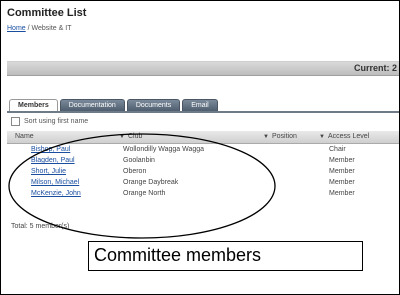  What do you see at coordinates (33, 105) in the screenshot?
I see `tab-members: Members` at bounding box center [33, 105].